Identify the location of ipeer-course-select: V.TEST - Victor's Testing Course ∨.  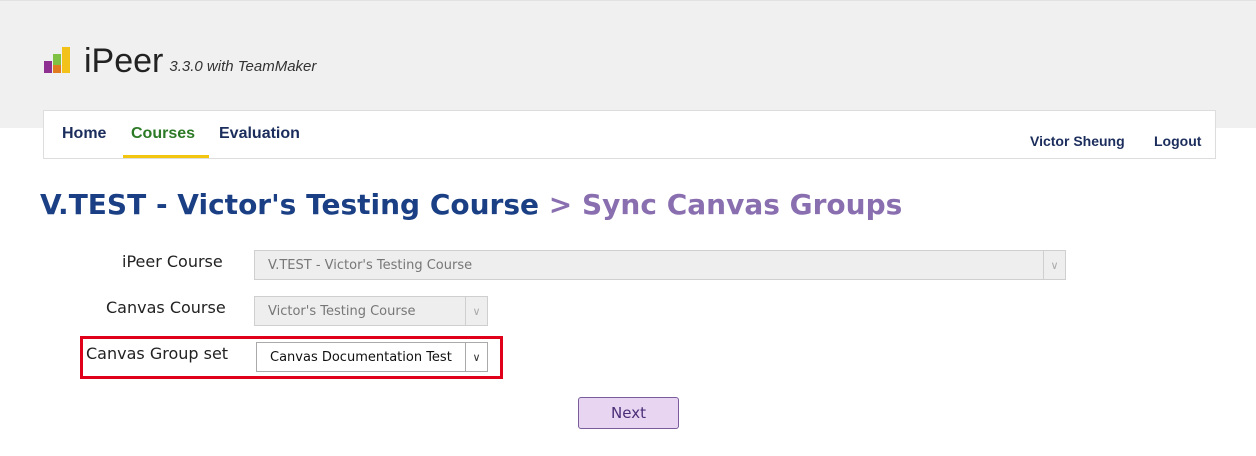
(660, 265).